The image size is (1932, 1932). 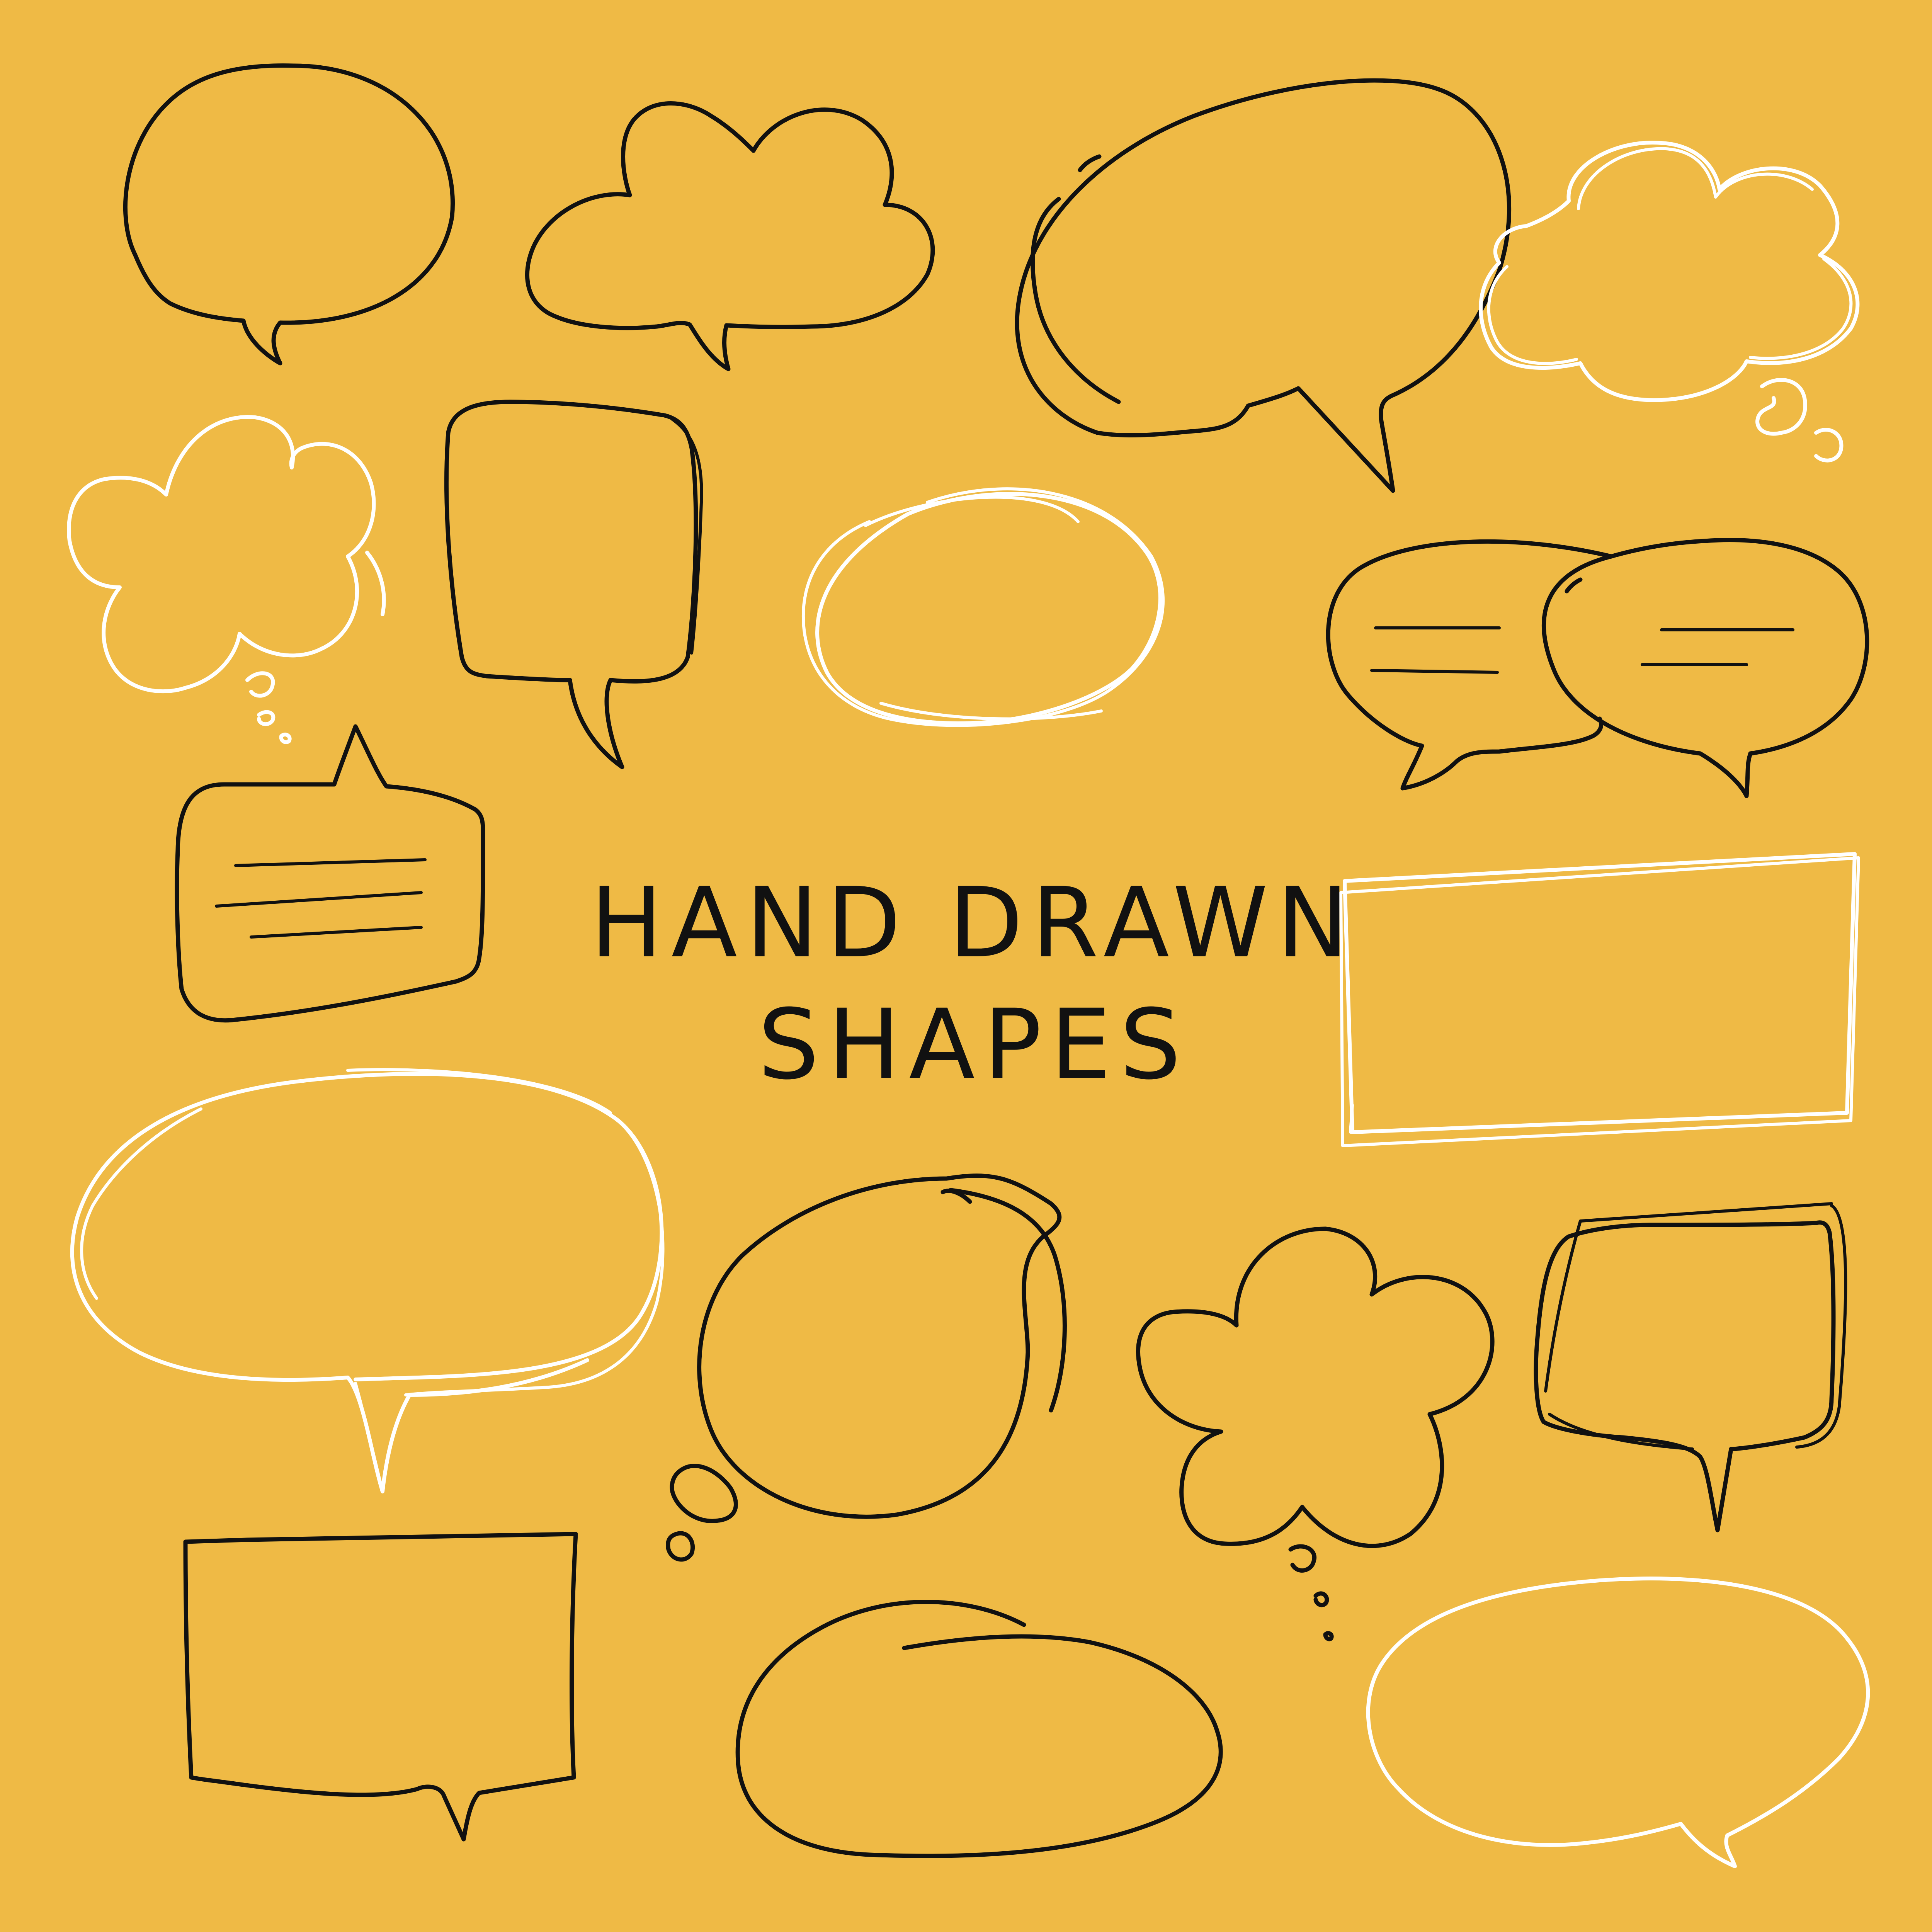 I want to click on speech-bubble-rectangle-lines, so click(x=330, y=873).